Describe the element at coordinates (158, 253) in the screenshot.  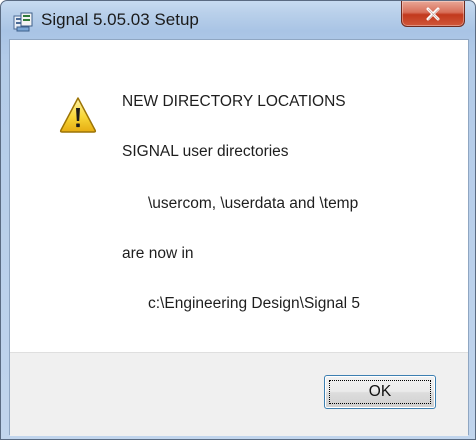
I see `message-line: are now in` at that location.